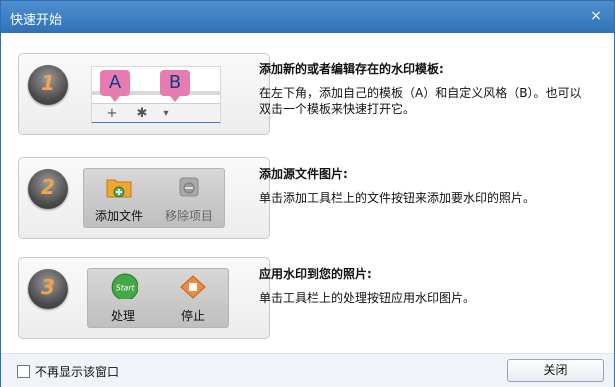 The height and width of the screenshot is (387, 615). I want to click on step-1-number-badge: 1, so click(48, 85).